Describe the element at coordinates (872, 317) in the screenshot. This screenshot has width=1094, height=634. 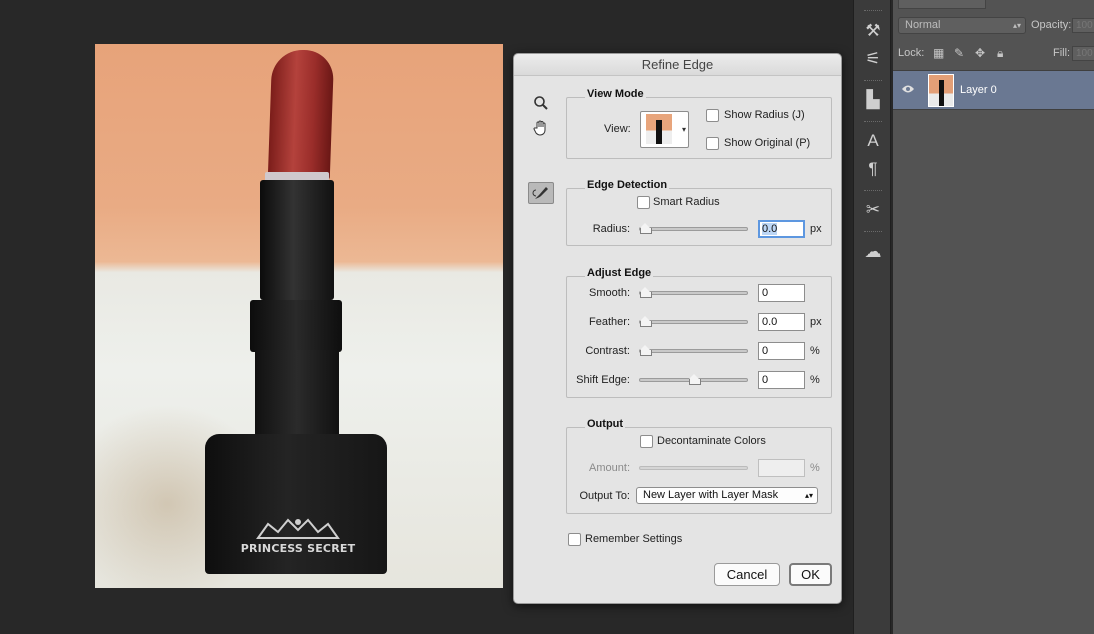
I see `panel-icon-strip: ⚒ ⚟ ▙ A ¶ ✂ ☁` at that location.